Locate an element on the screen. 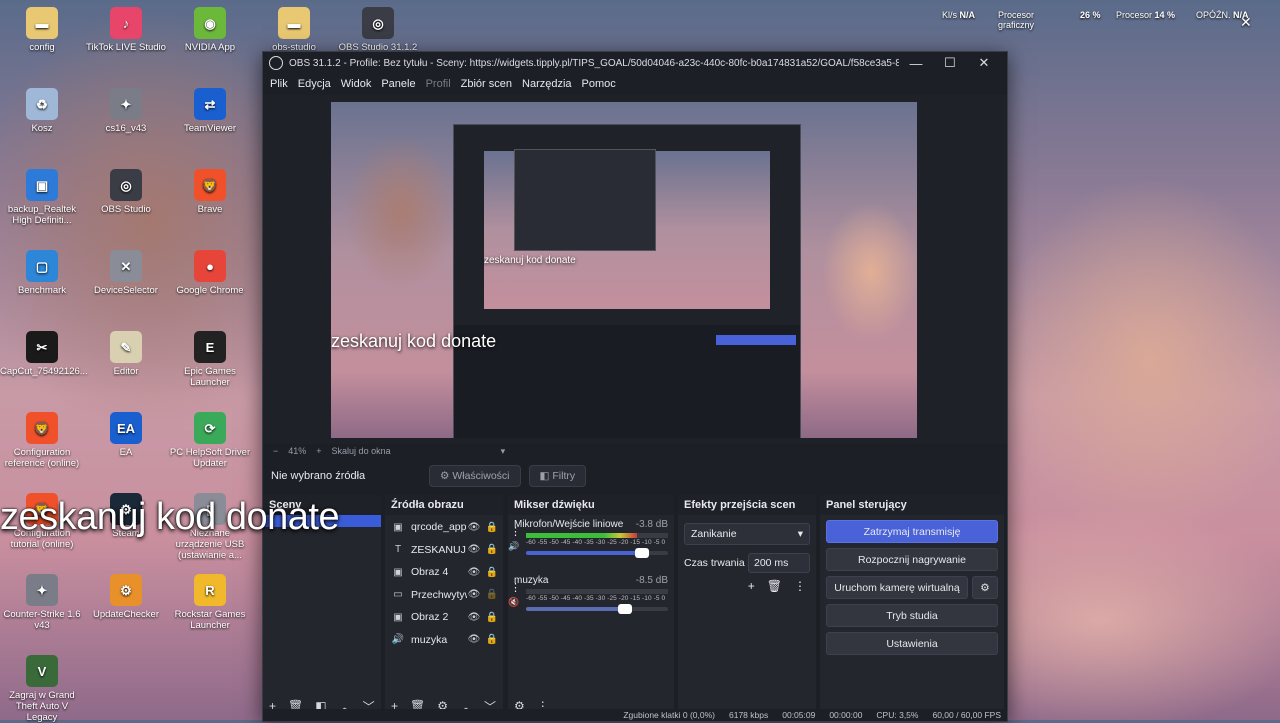 The width and height of the screenshot is (1280, 723). desktop-icon: ▢ Benchmark is located at coordinates (42, 273).